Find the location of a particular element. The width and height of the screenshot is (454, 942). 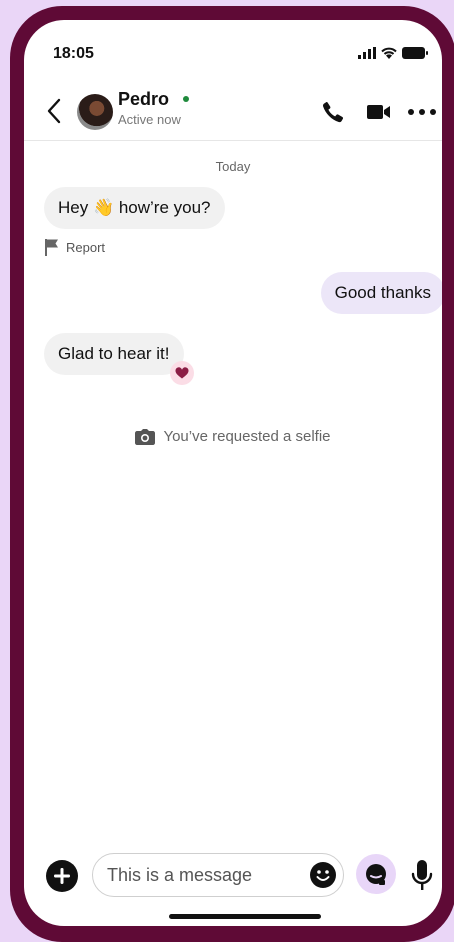

report-link: Report is located at coordinates (74, 247).